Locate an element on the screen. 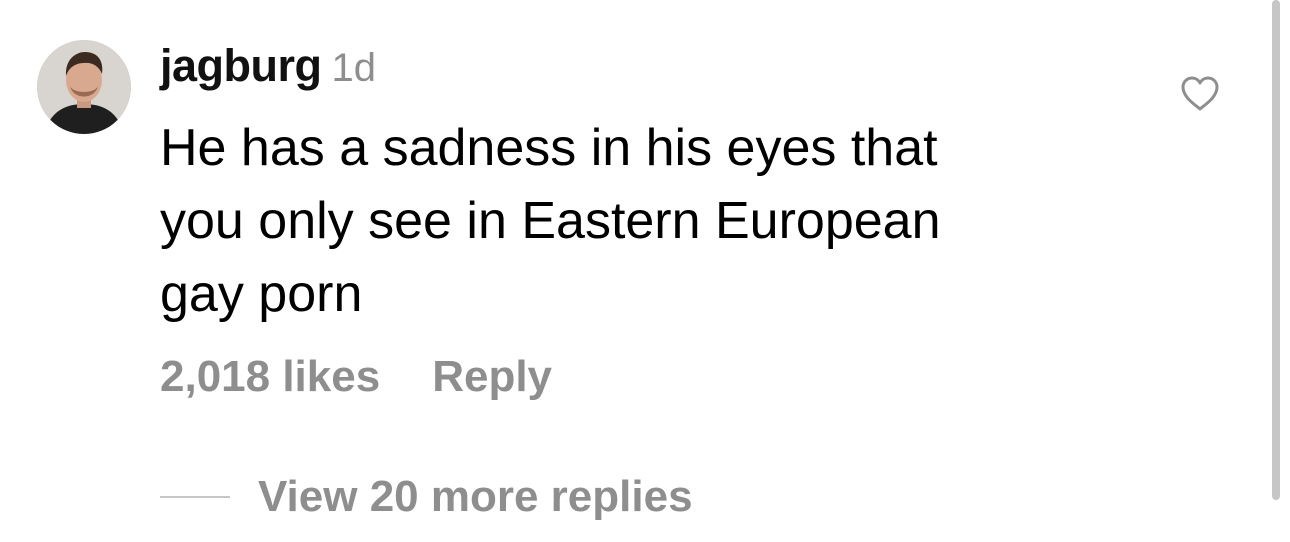 The image size is (1290, 542). avatar is located at coordinates (84, 87).